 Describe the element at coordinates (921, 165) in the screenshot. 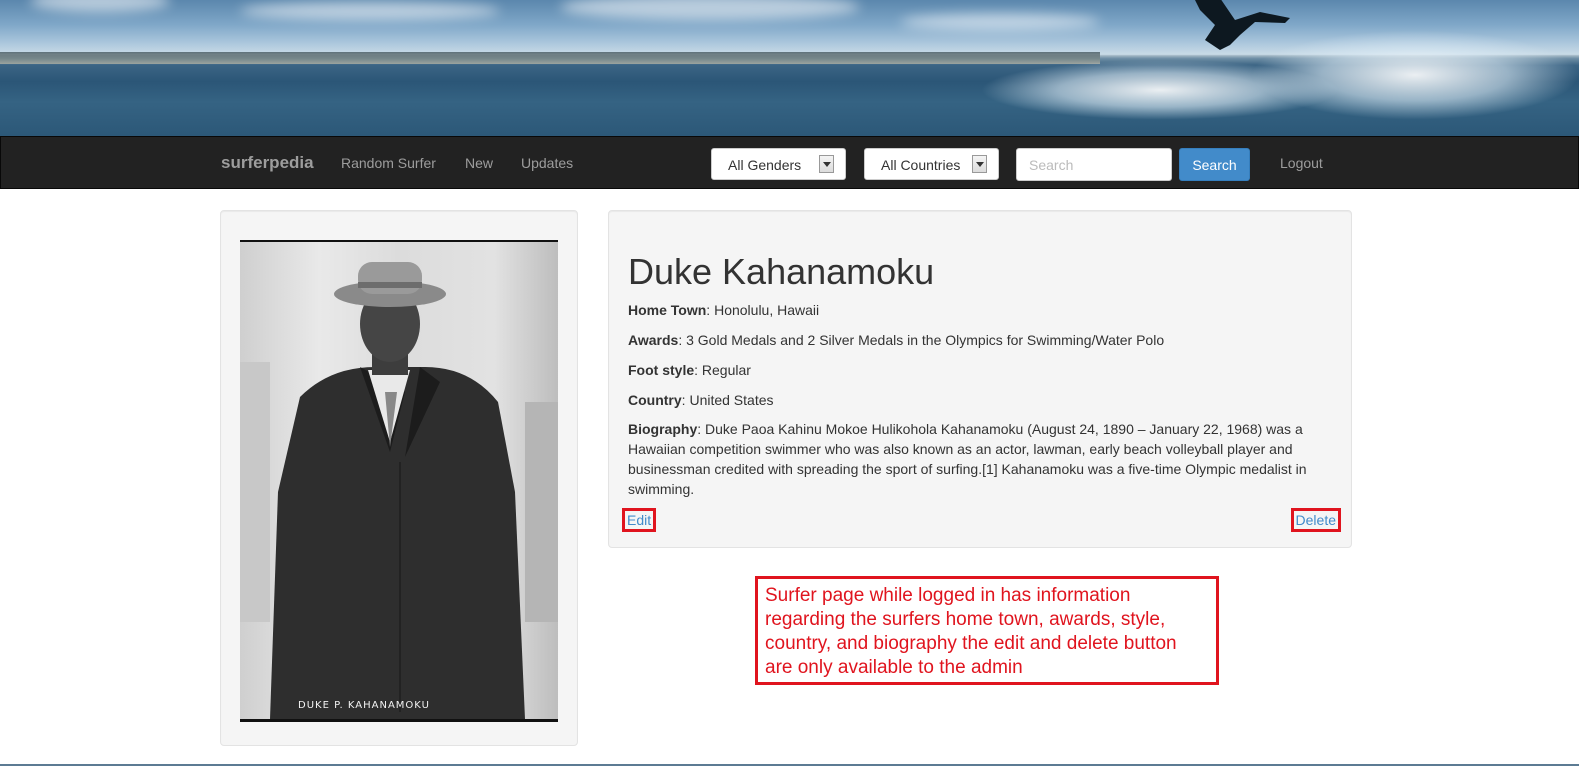

I see `country-filter-value: All Countries` at that location.